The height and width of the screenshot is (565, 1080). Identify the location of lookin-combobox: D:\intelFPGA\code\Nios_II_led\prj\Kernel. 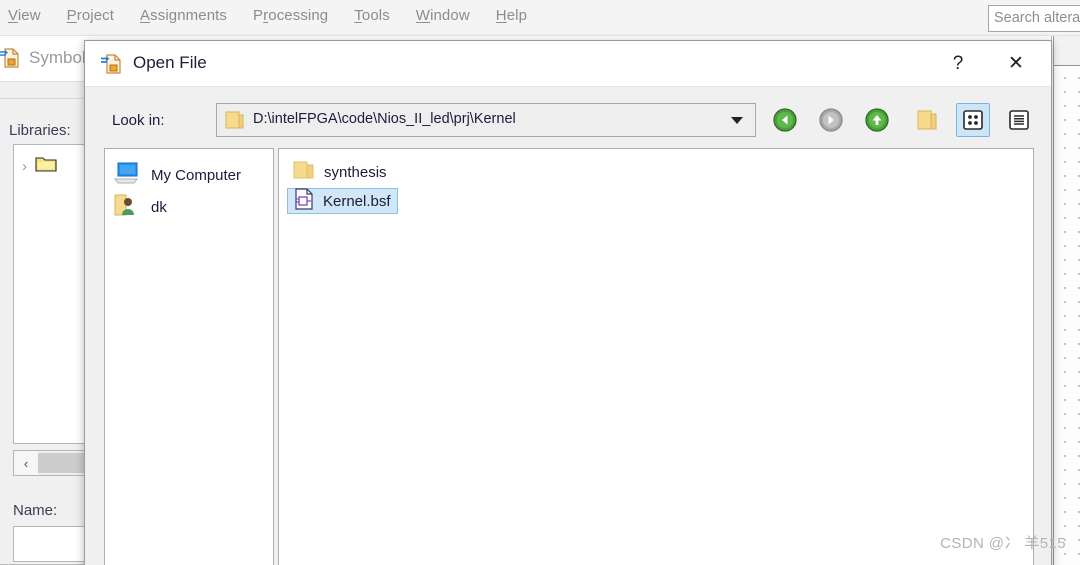
(486, 120).